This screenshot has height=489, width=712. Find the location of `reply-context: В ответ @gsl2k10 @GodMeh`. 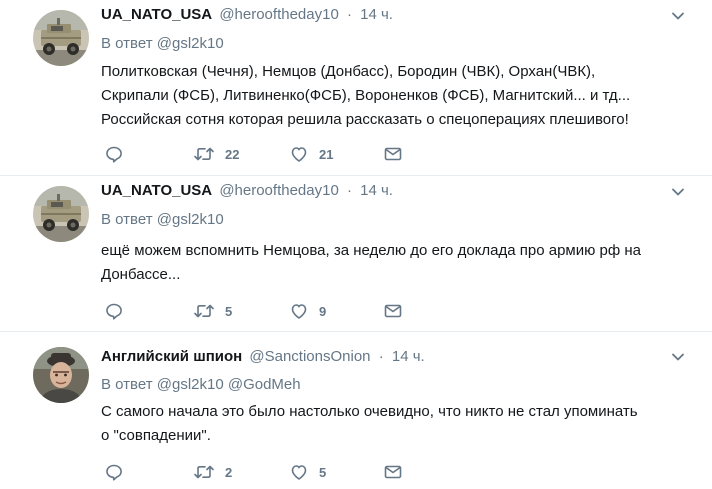

reply-context: В ответ @gsl2k10 @GodMeh is located at coordinates (201, 385).